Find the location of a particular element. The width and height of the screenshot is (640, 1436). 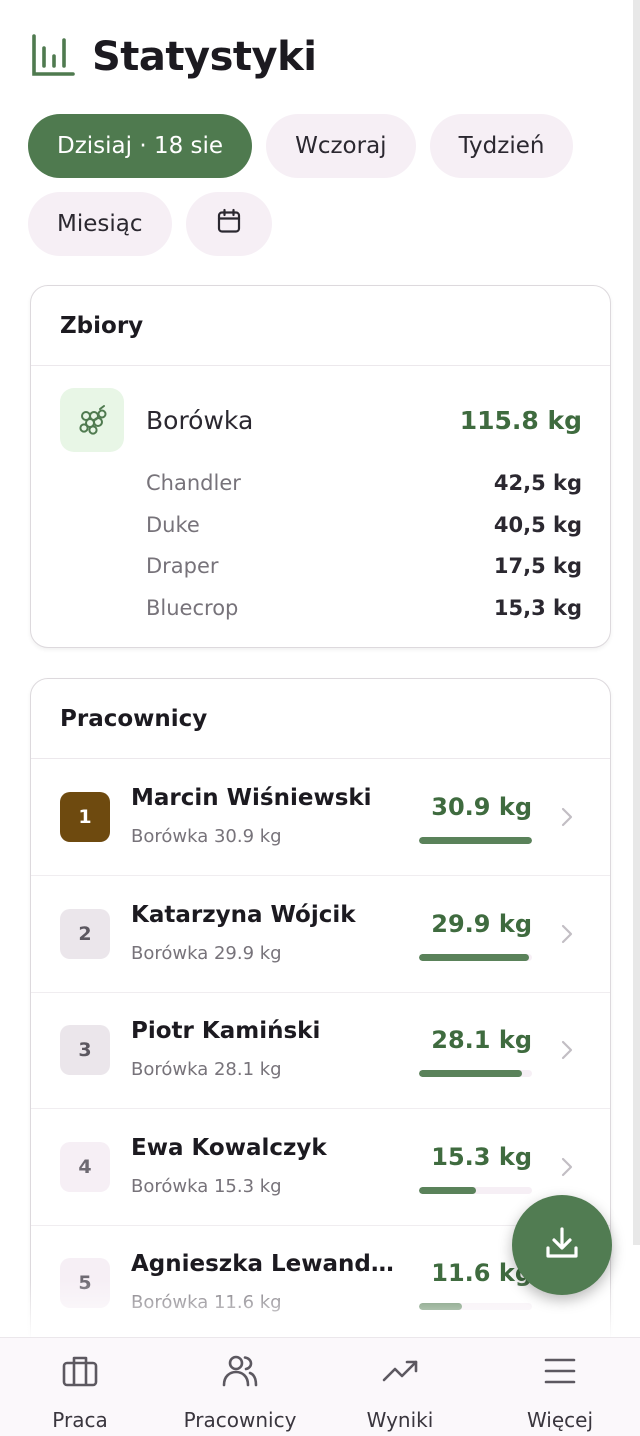

variety-row: Bluecrop 15,3 kg is located at coordinates (364, 608).